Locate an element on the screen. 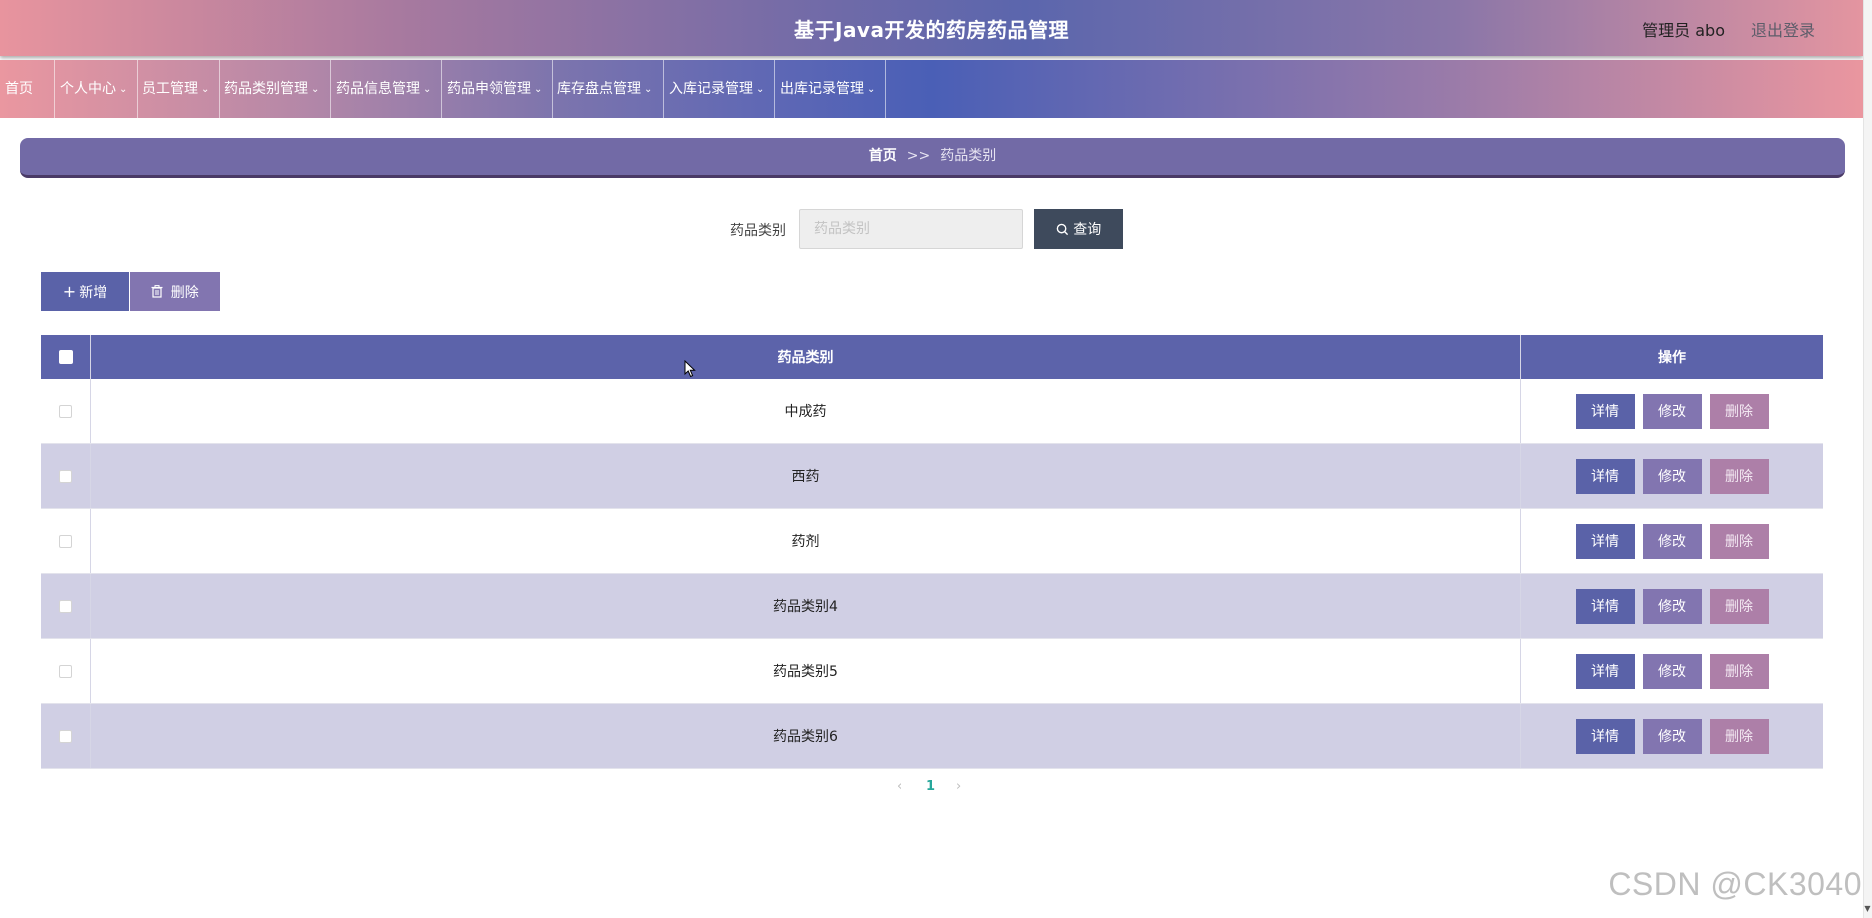  page-number-button: 1 is located at coordinates (930, 786).